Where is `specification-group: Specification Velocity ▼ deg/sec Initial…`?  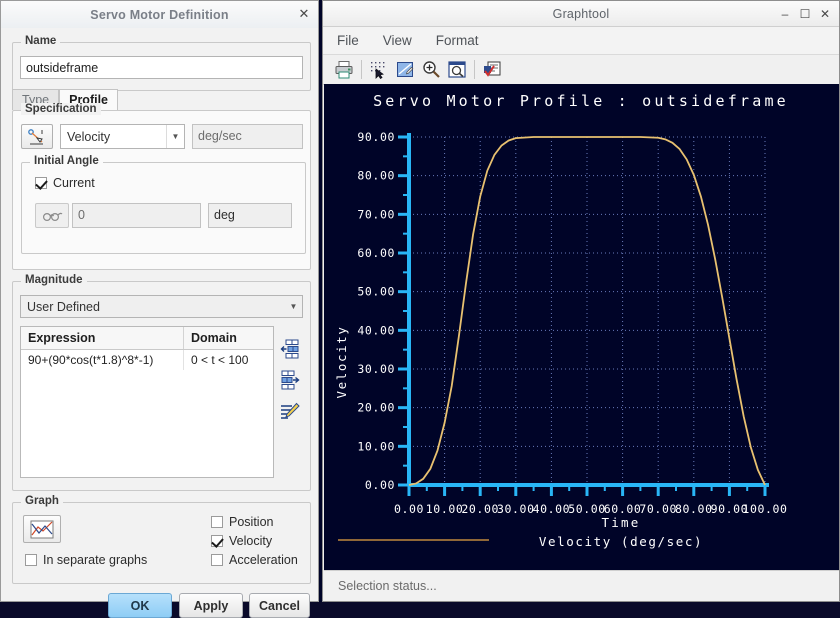
specification-group: Specification Velocity ▼ deg/sec Initial… is located at coordinates (161, 186).